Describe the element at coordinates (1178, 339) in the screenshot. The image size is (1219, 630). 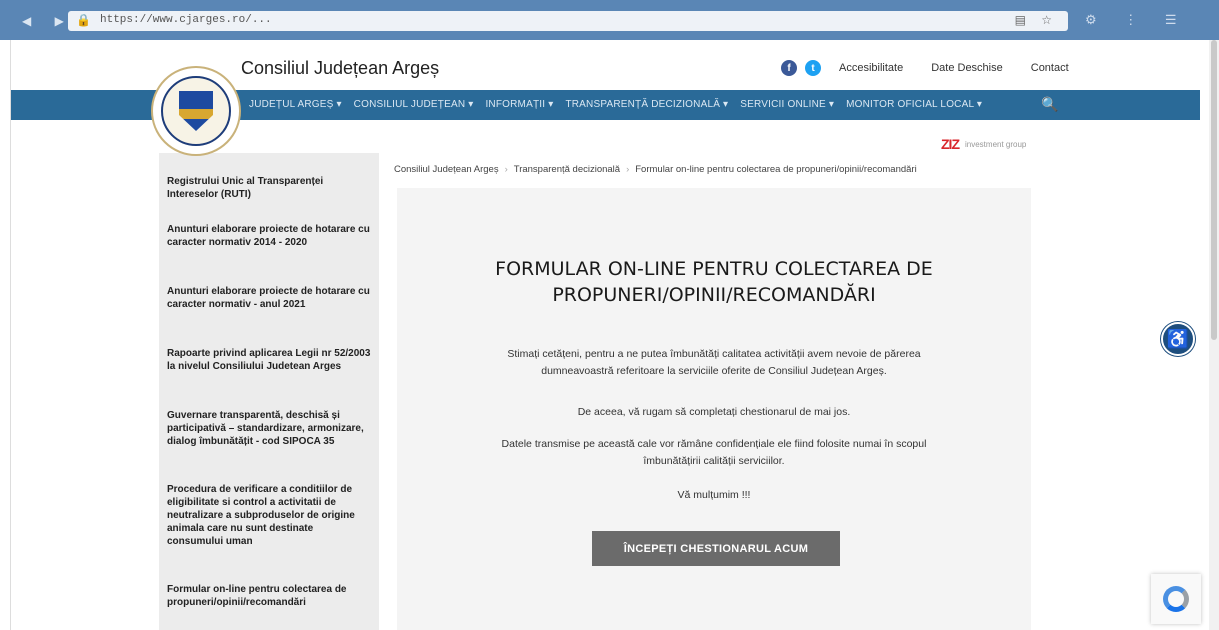
I see `accessibility-widget-icon: ♿` at that location.